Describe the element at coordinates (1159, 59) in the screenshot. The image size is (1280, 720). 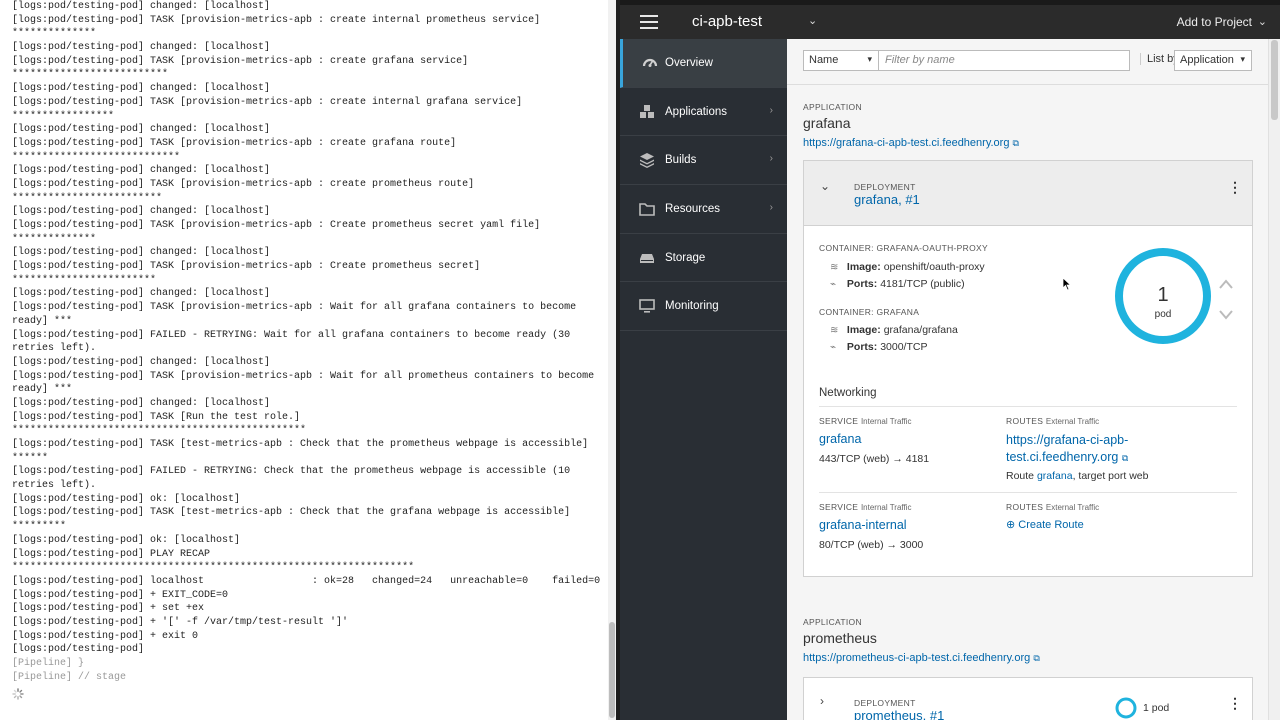
I see `list-by-label: List by` at that location.